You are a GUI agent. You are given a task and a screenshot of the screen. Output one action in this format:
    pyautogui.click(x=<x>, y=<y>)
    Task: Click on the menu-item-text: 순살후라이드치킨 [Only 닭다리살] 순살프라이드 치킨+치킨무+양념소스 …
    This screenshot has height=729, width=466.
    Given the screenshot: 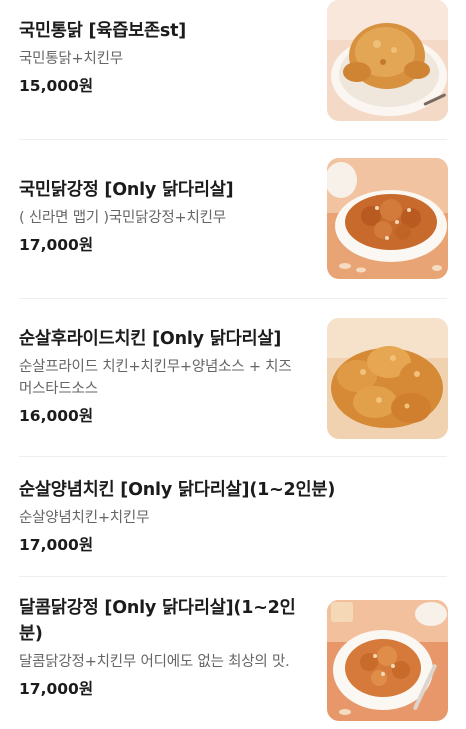 What is the action you would take?
    pyautogui.click(x=161, y=376)
    